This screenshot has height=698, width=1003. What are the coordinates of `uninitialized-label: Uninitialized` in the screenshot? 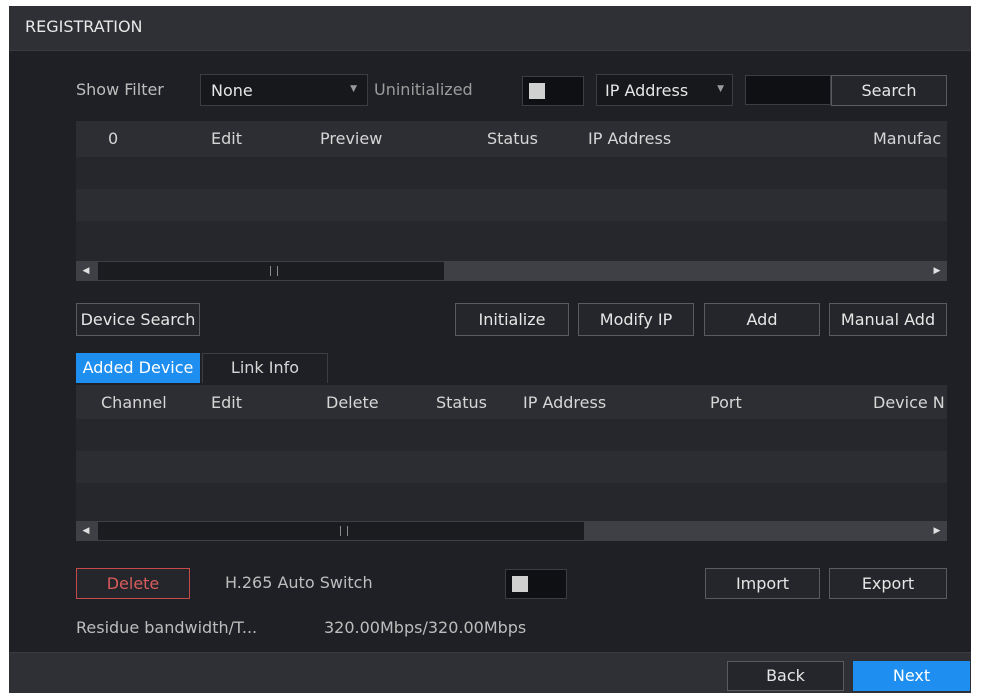 It's located at (423, 89).